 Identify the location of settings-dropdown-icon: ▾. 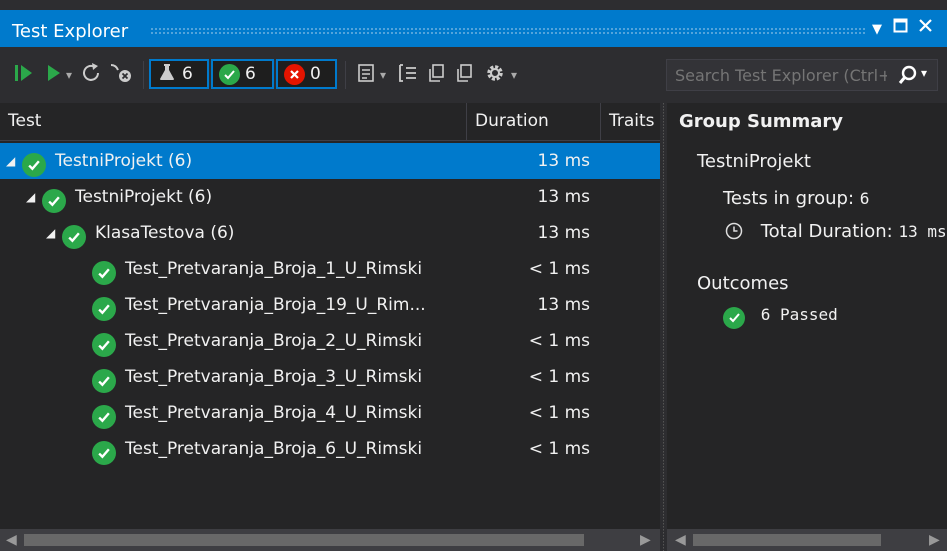
(514, 75).